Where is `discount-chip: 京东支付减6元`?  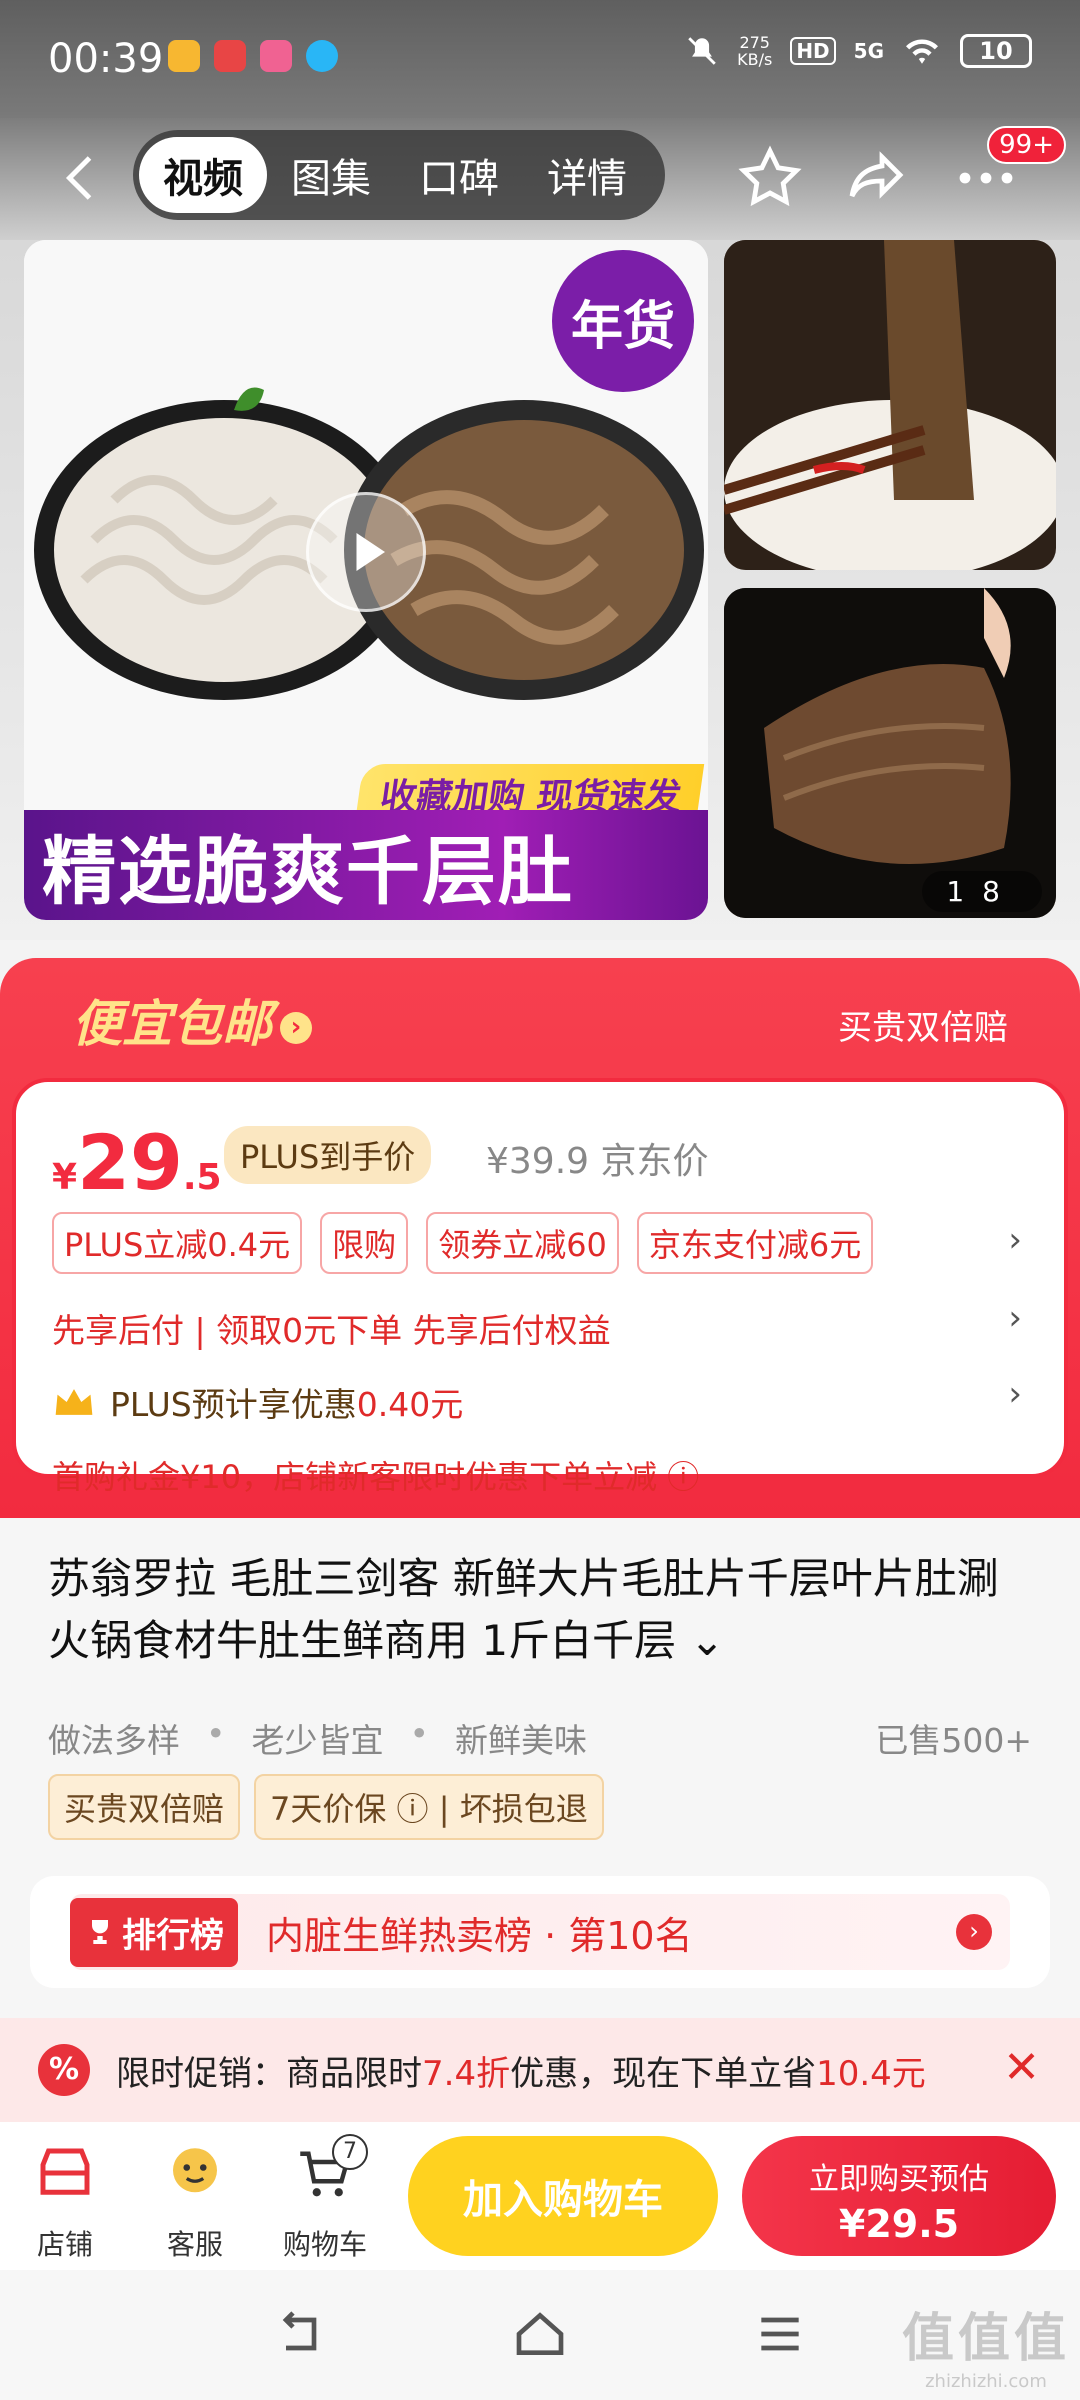 discount-chip: 京东支付减6元 is located at coordinates (755, 1243).